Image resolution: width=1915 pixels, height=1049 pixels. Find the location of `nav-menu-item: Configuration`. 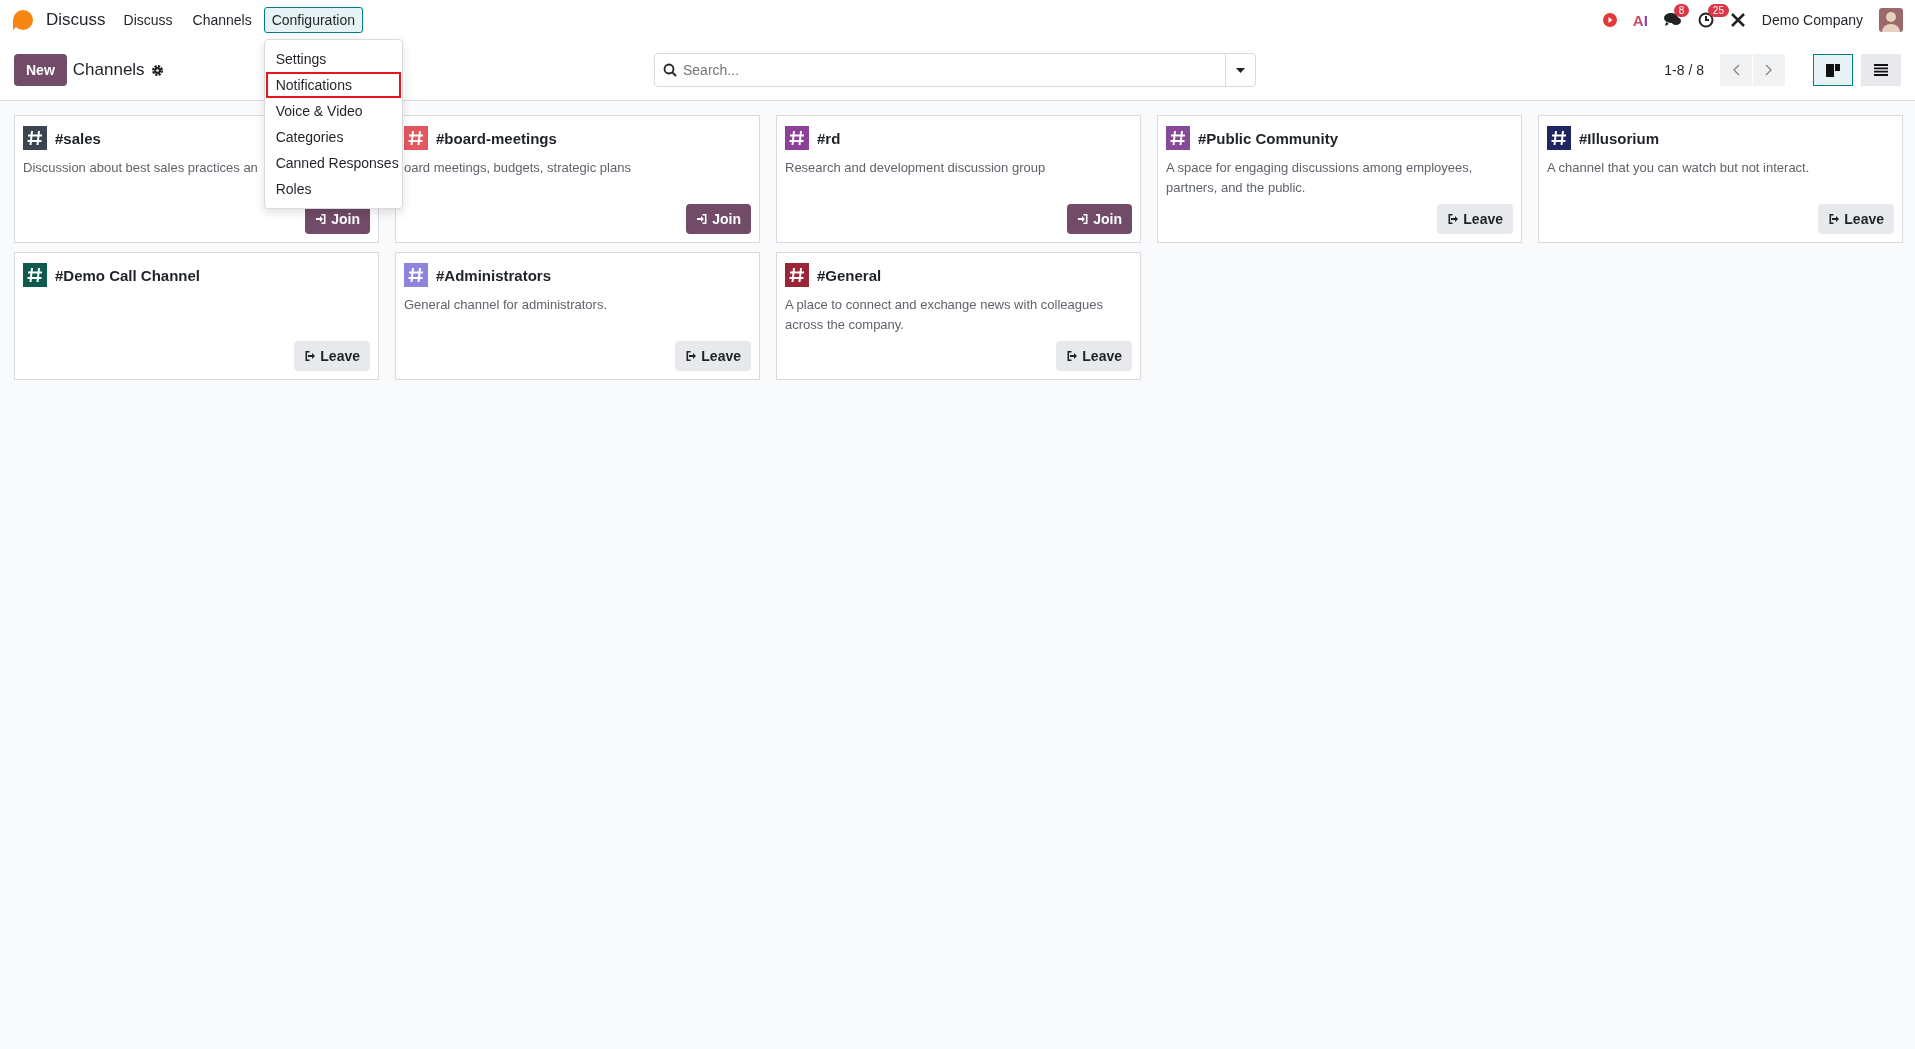

nav-menu-item: Configuration is located at coordinates (313, 20).